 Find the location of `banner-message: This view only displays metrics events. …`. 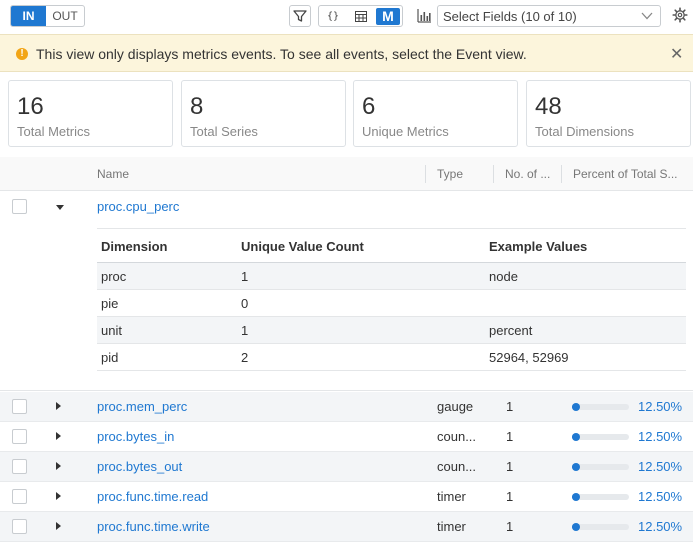

banner-message: This view only displays metrics events. … is located at coordinates (281, 54).